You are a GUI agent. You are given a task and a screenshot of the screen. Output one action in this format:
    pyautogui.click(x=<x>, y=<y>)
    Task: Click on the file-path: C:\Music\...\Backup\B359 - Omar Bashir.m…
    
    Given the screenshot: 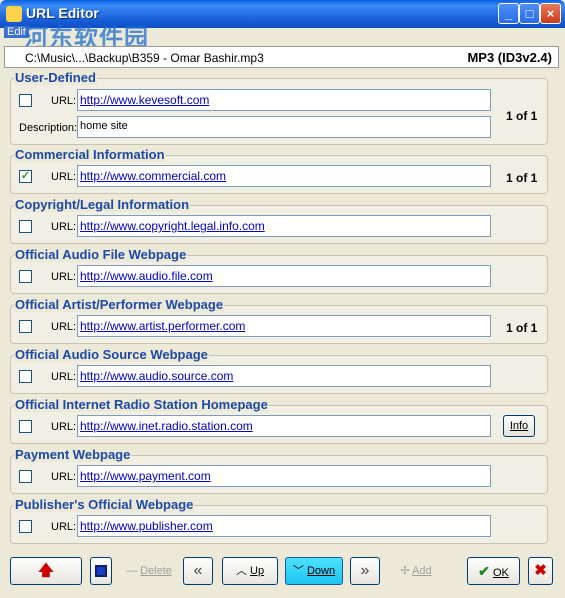 What is the action you would take?
    pyautogui.click(x=144, y=58)
    